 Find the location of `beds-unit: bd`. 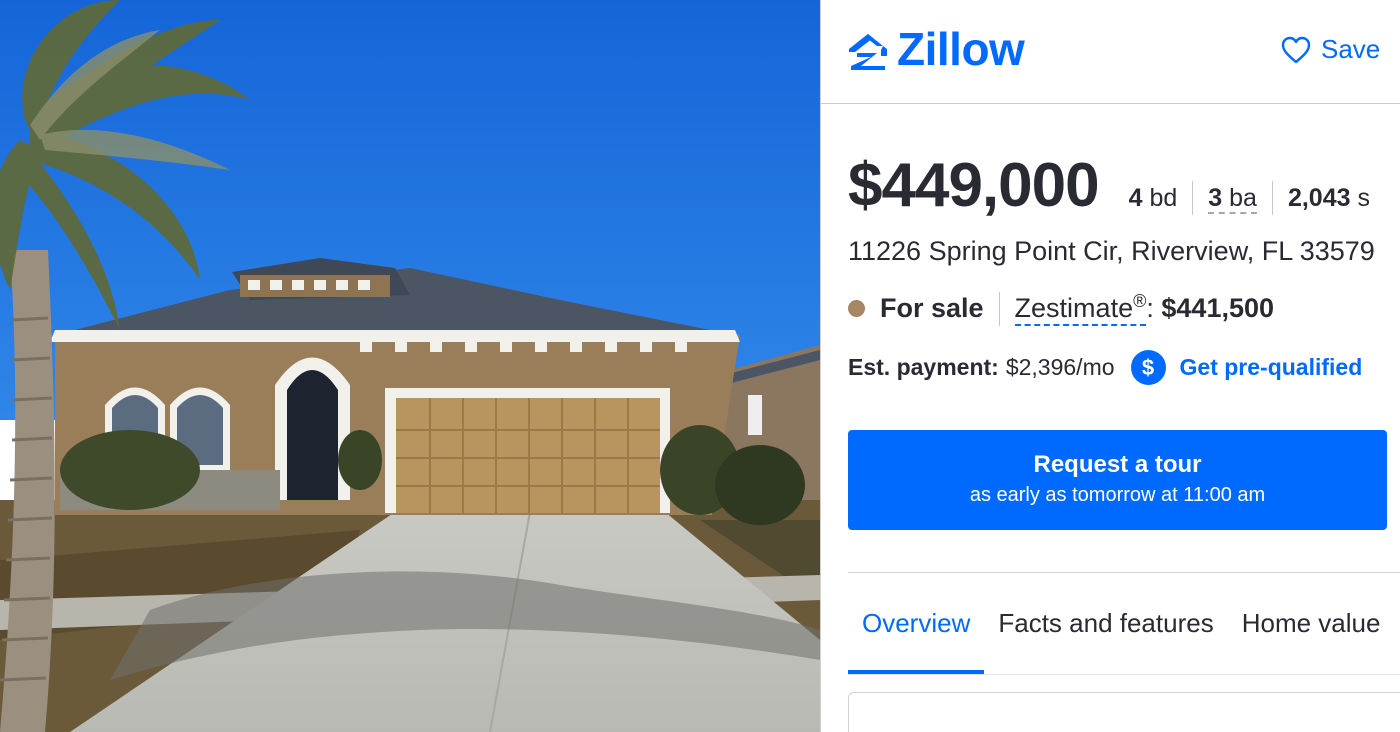

beds-unit: bd is located at coordinates (1163, 198).